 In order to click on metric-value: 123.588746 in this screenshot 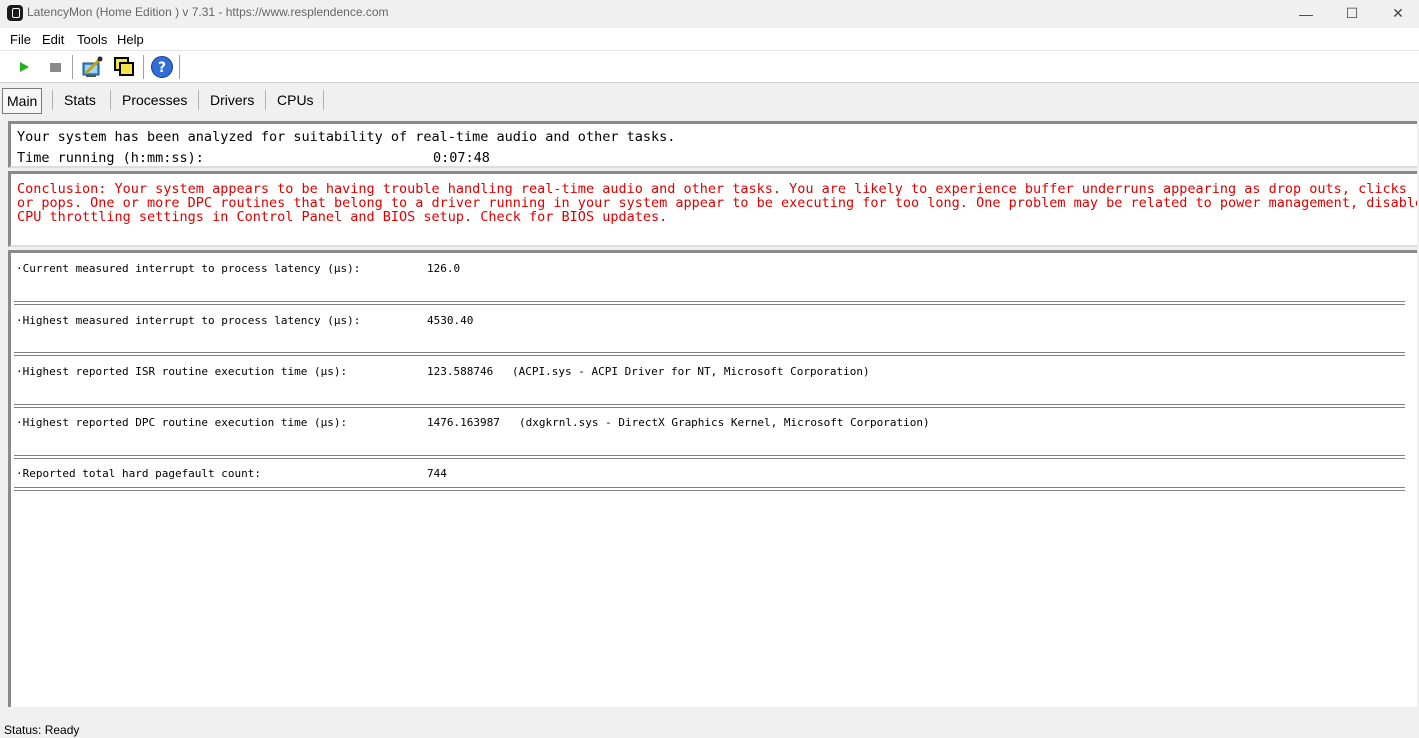, I will do `click(460, 371)`.